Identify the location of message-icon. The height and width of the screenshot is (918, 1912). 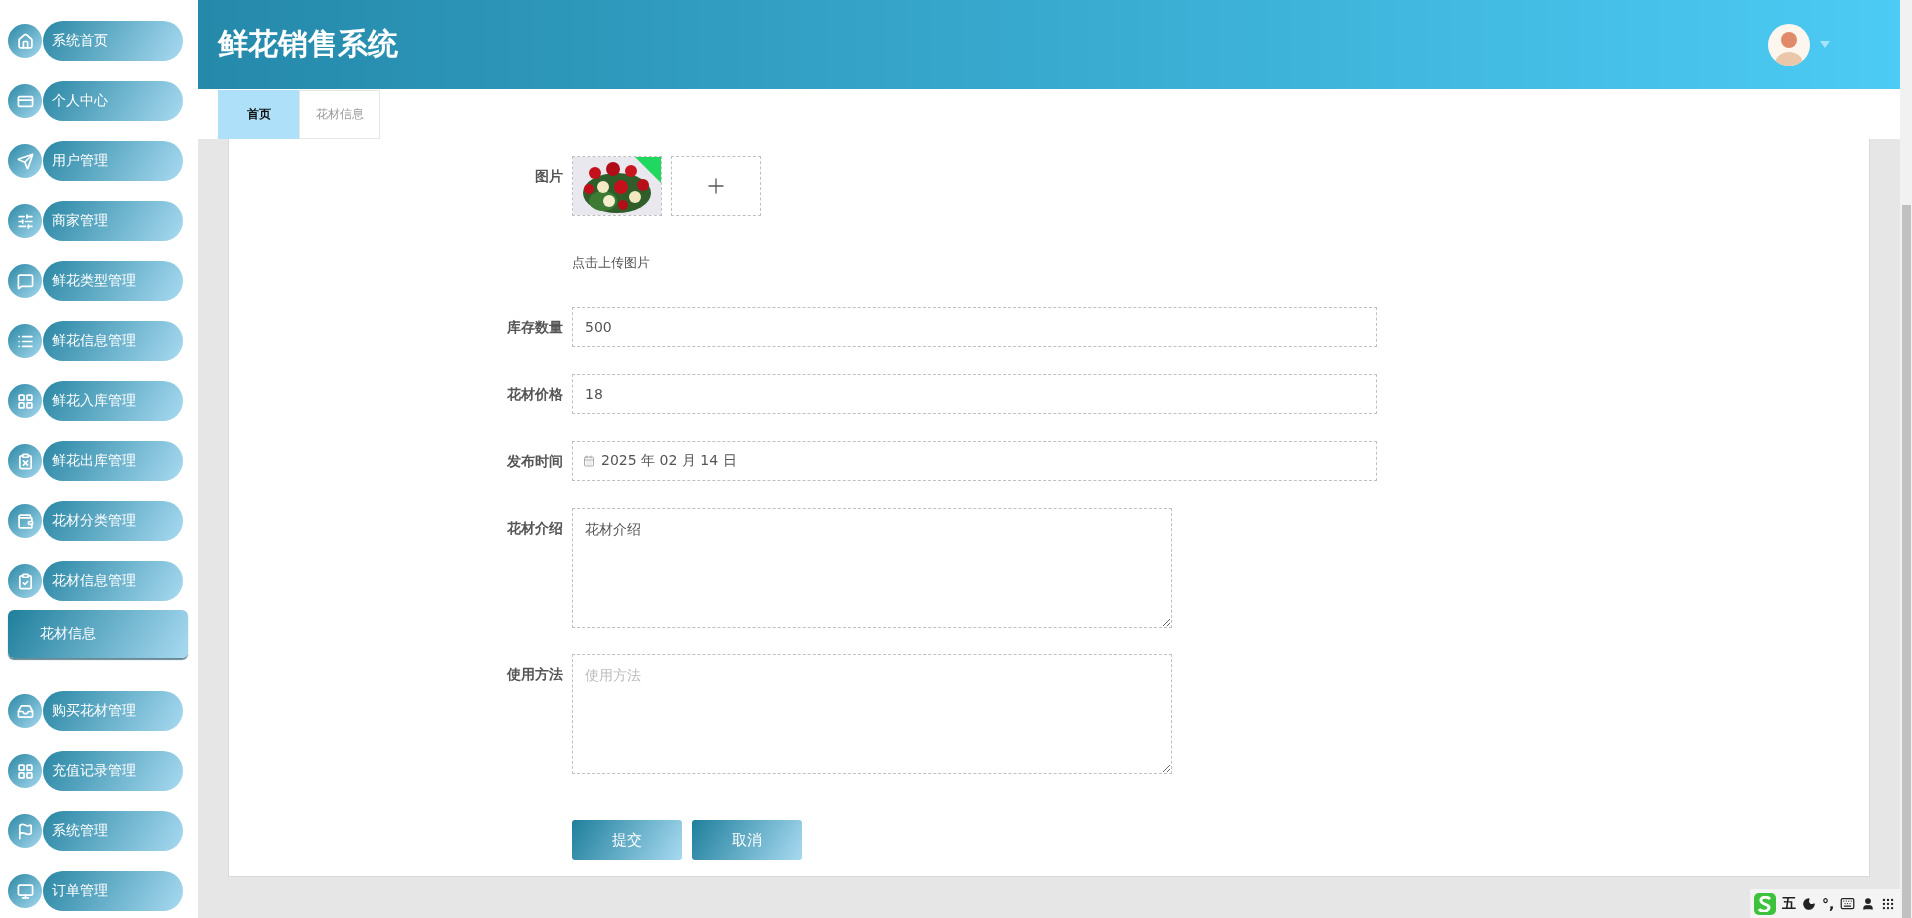
(25, 281).